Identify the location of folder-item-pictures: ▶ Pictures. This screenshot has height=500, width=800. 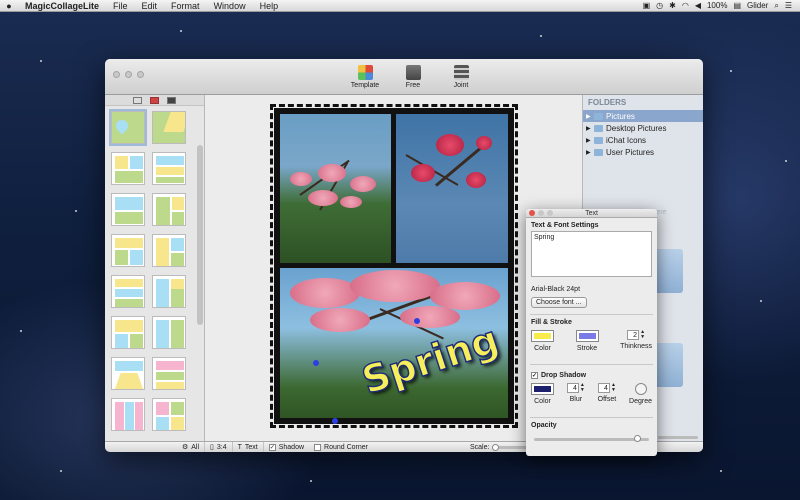
(643, 116).